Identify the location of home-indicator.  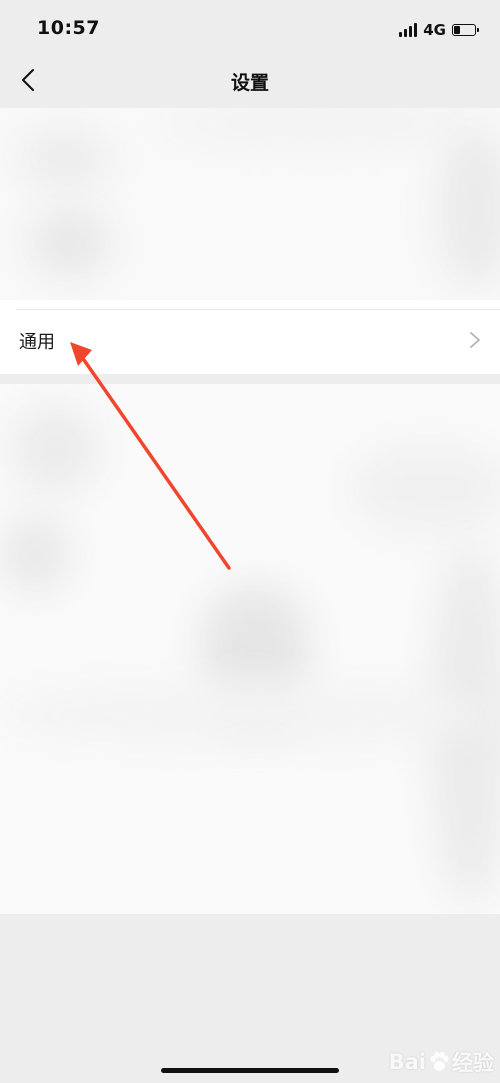
(250, 1070).